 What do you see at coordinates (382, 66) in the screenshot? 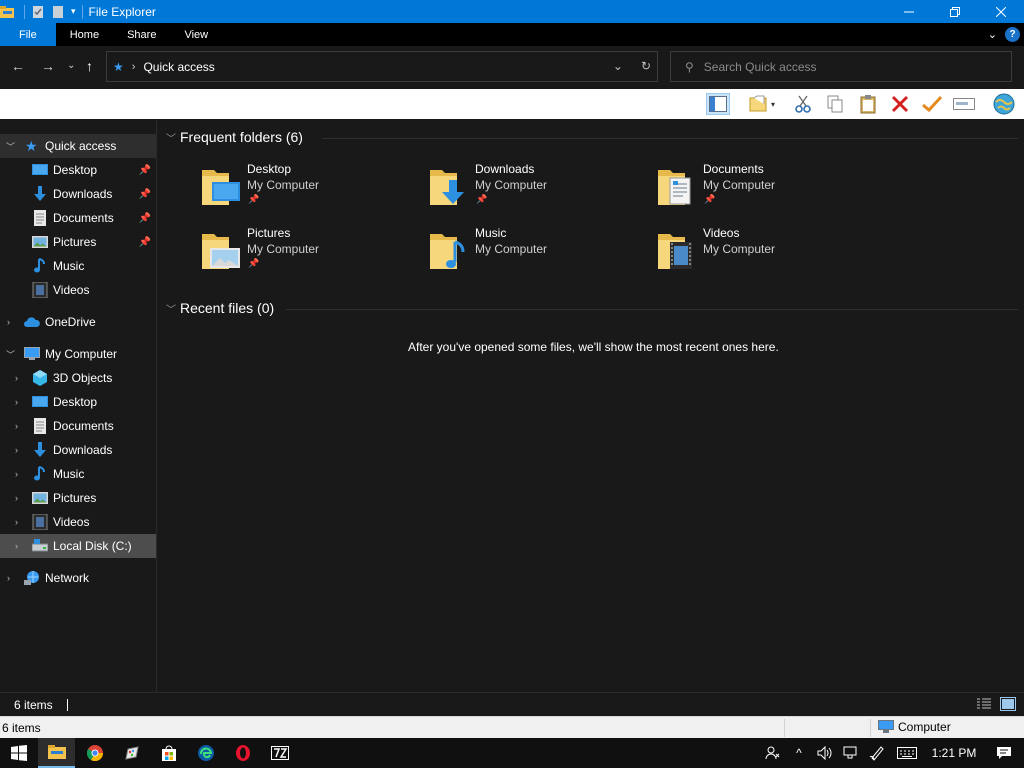
I see `address-bar: ★ › Quick access ⌄ ↻` at bounding box center [382, 66].